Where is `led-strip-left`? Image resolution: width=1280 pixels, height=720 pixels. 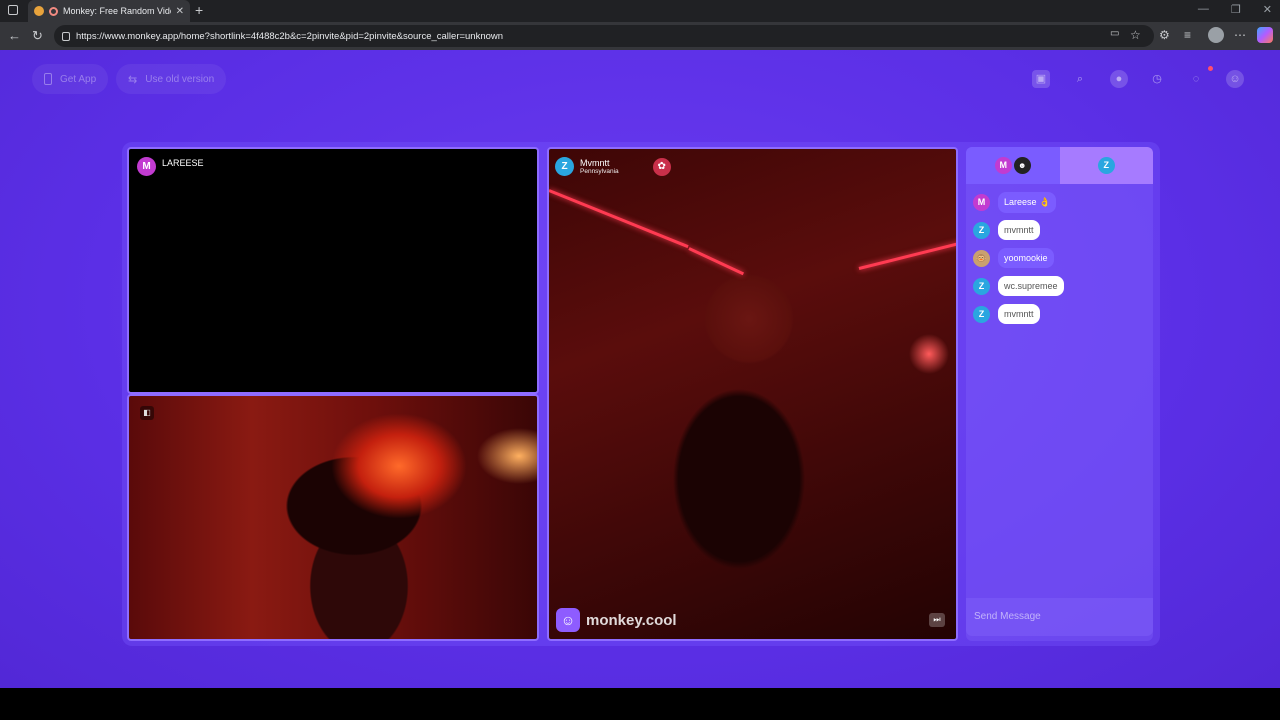 led-strip-left is located at coordinates (619, 219).